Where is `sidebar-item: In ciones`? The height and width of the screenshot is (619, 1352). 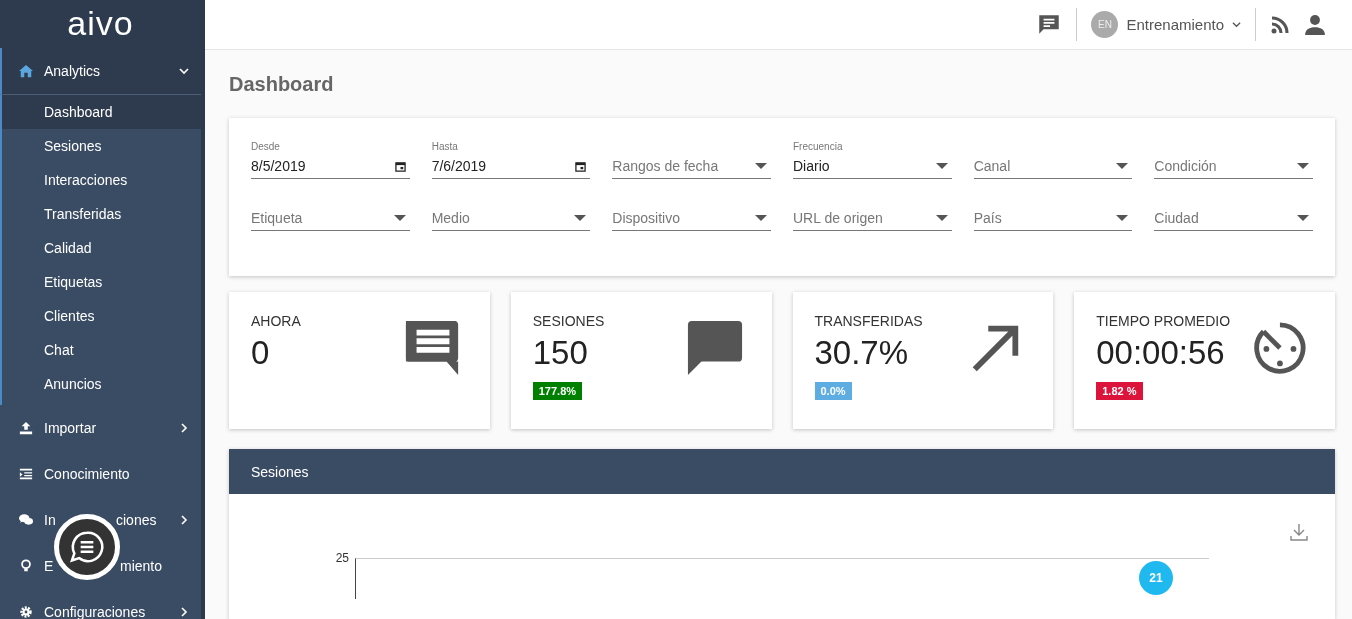
sidebar-item: In ciones is located at coordinates (100, 520).